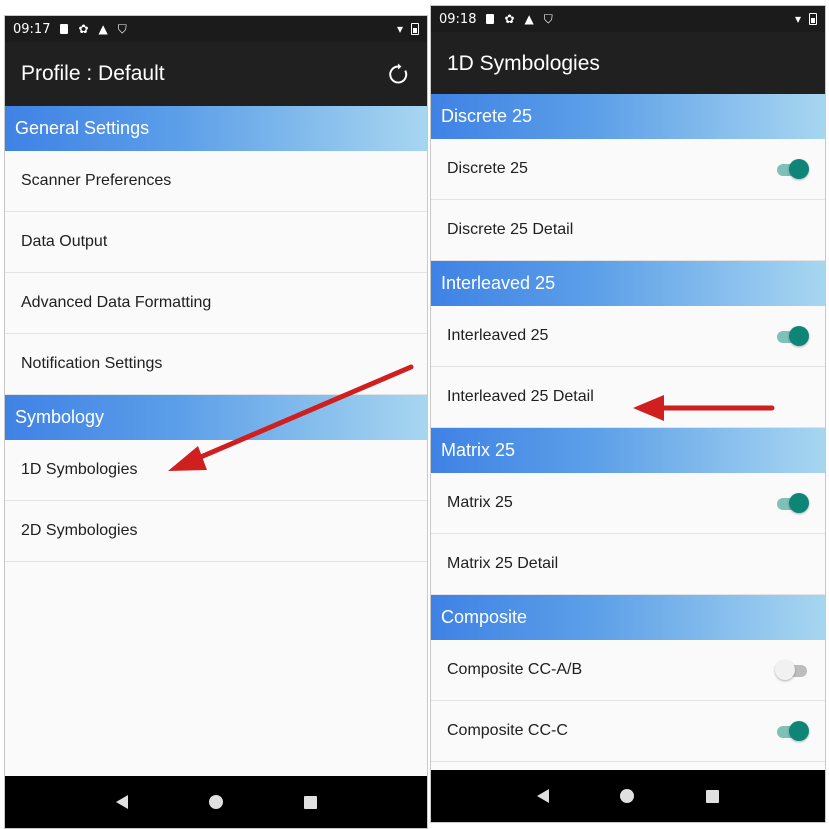 The width and height of the screenshot is (829, 829). What do you see at coordinates (216, 74) in the screenshot?
I see `app-bar: Profile : Default` at bounding box center [216, 74].